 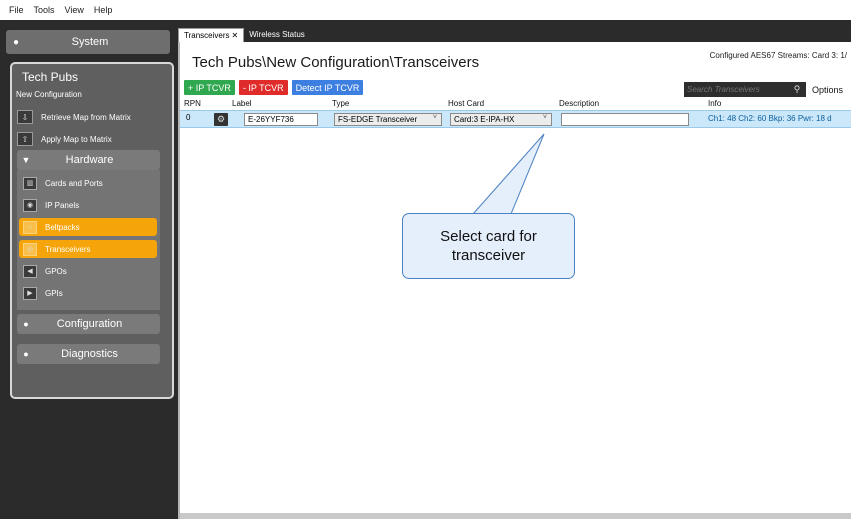 I want to click on retrieve-map-label: Retrieve Map from Matrix, so click(x=86, y=117).